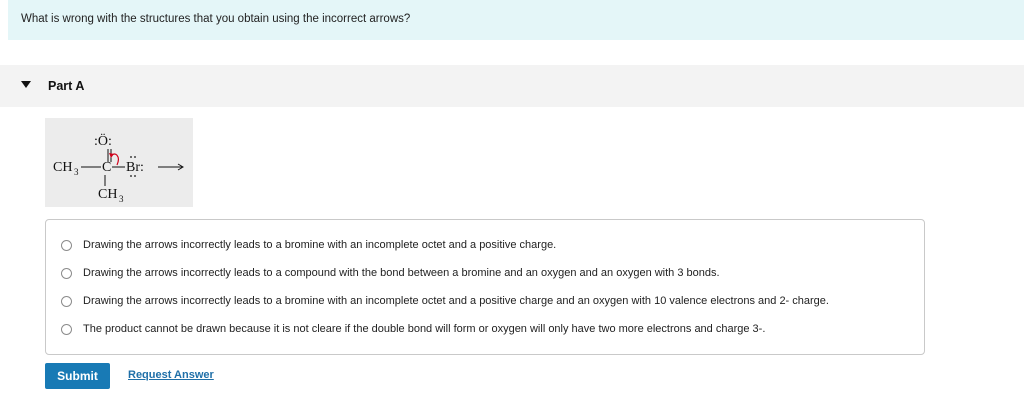 Image resolution: width=1024 pixels, height=400 pixels. I want to click on submit-button: Submit, so click(77, 376).